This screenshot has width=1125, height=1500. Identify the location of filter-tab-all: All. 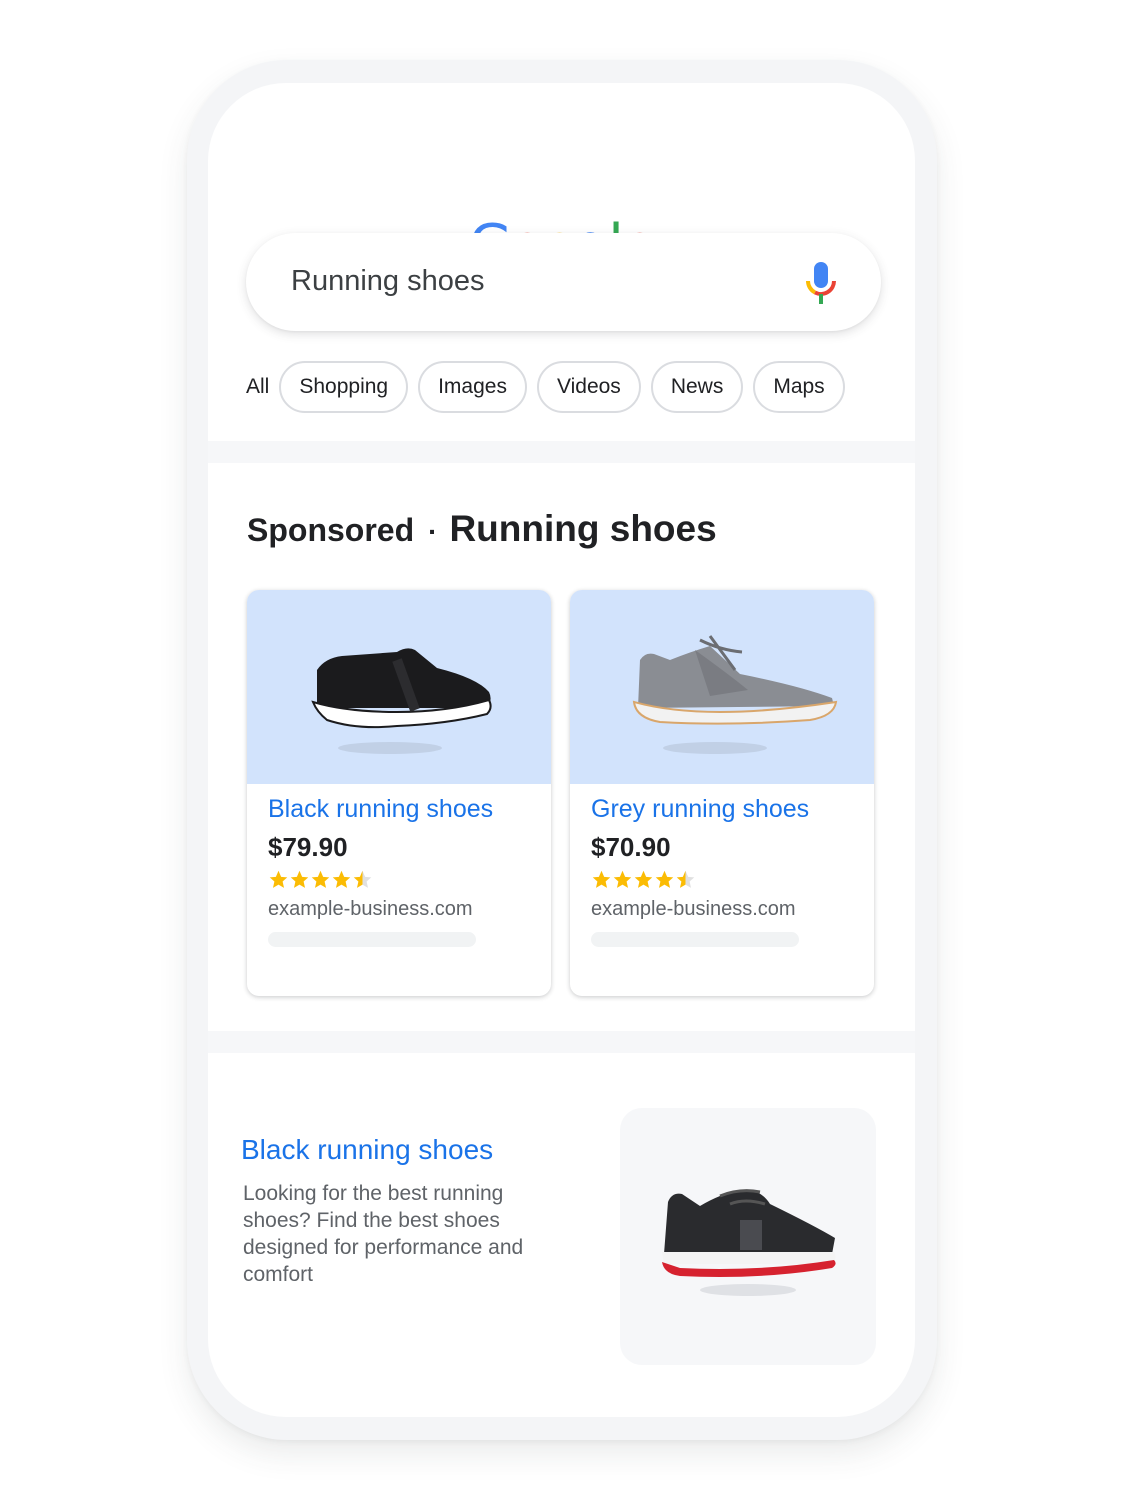
(257, 387).